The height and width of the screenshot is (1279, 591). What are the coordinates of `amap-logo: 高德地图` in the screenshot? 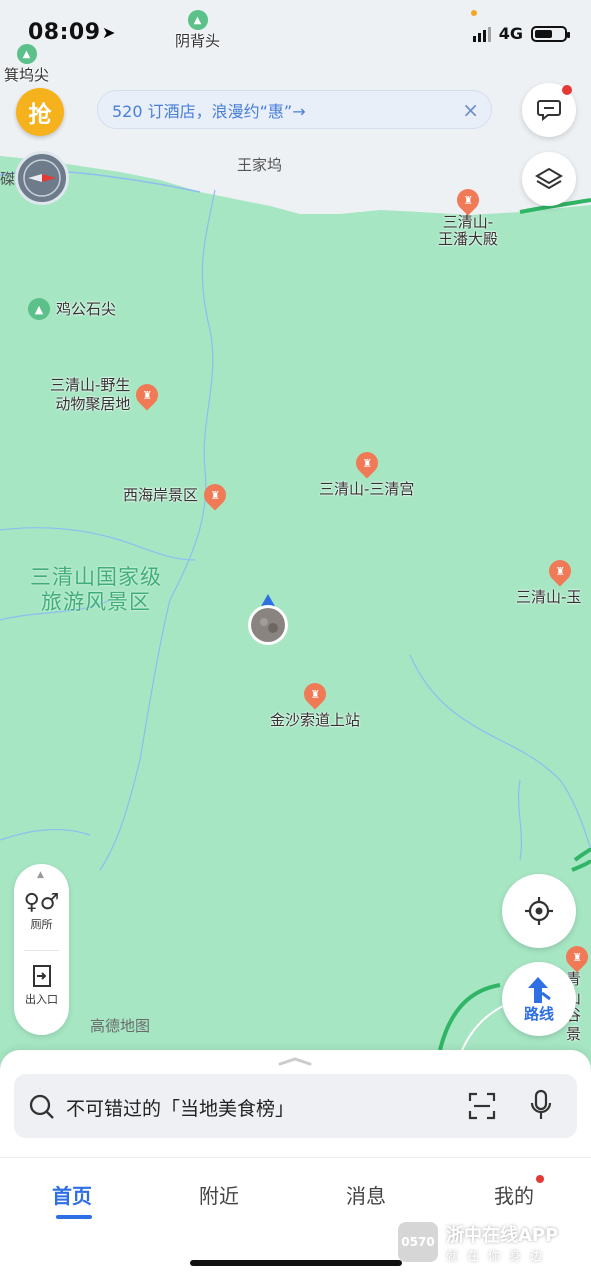 It's located at (120, 1026).